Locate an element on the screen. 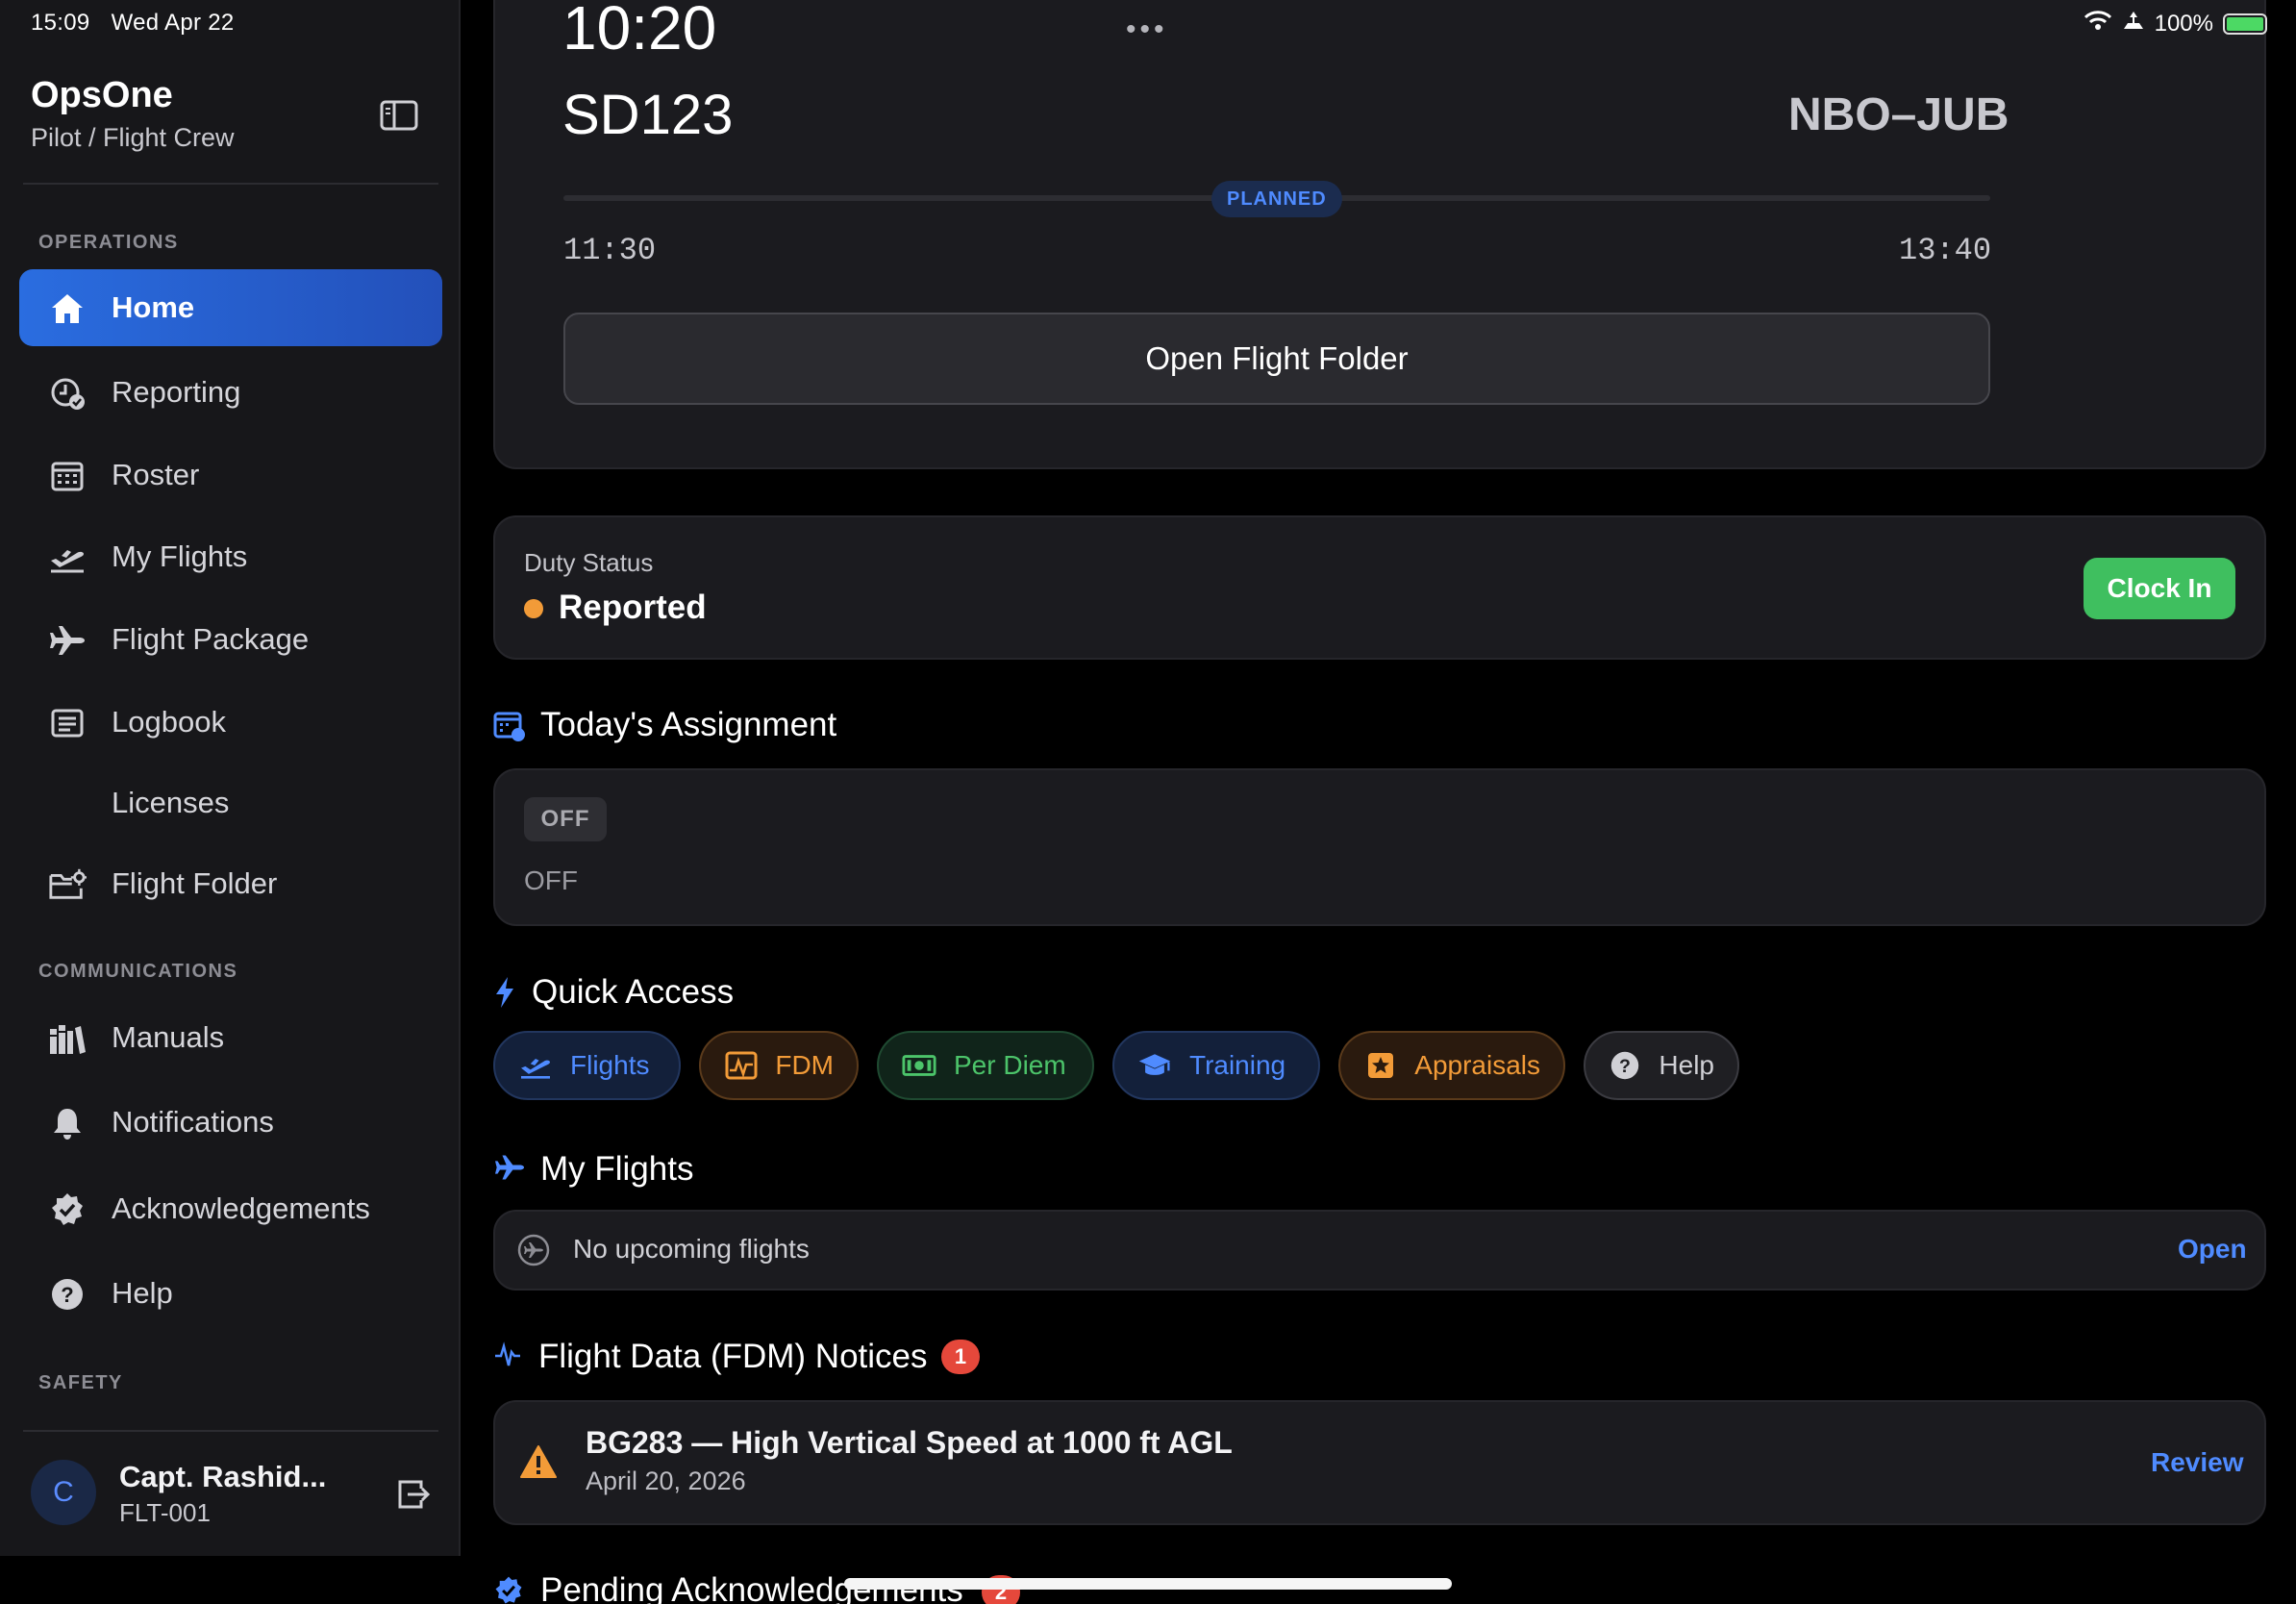 This screenshot has width=2296, height=1604. sidebar-item-notifications: Notifications is located at coordinates (230, 1122).